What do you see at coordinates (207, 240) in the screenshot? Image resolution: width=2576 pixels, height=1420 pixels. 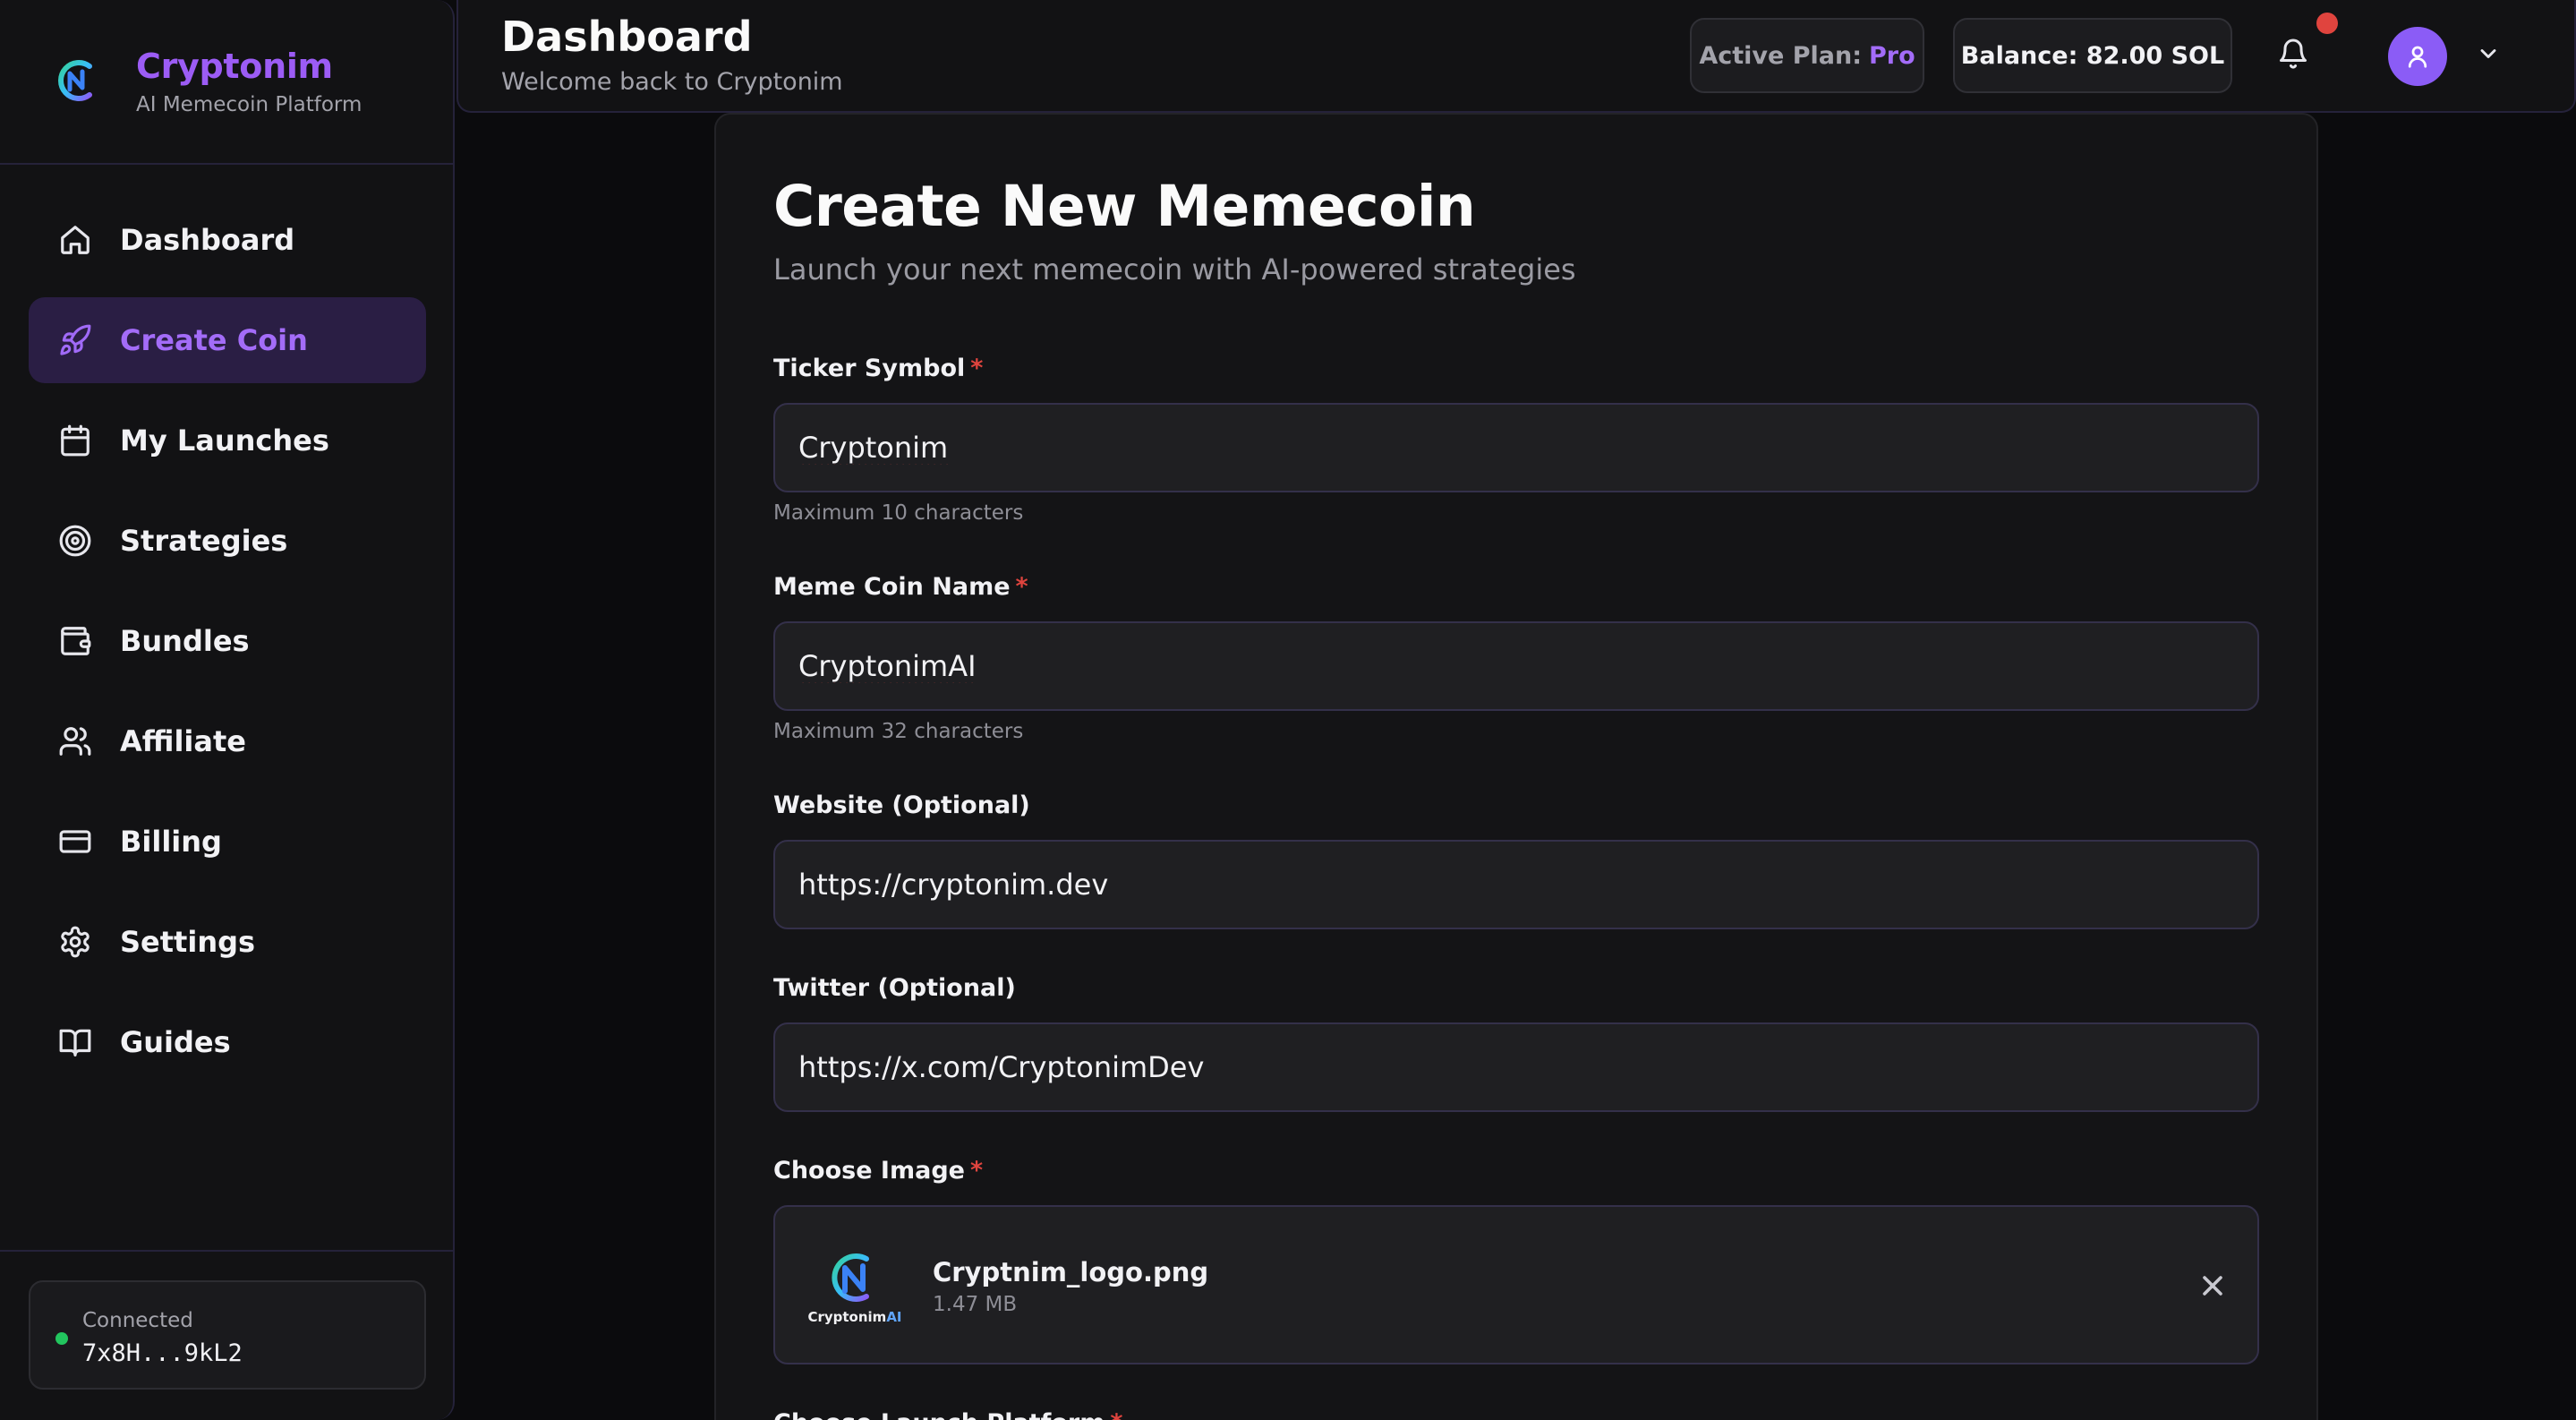 I see `sidebar-item-label: Dashboard` at bounding box center [207, 240].